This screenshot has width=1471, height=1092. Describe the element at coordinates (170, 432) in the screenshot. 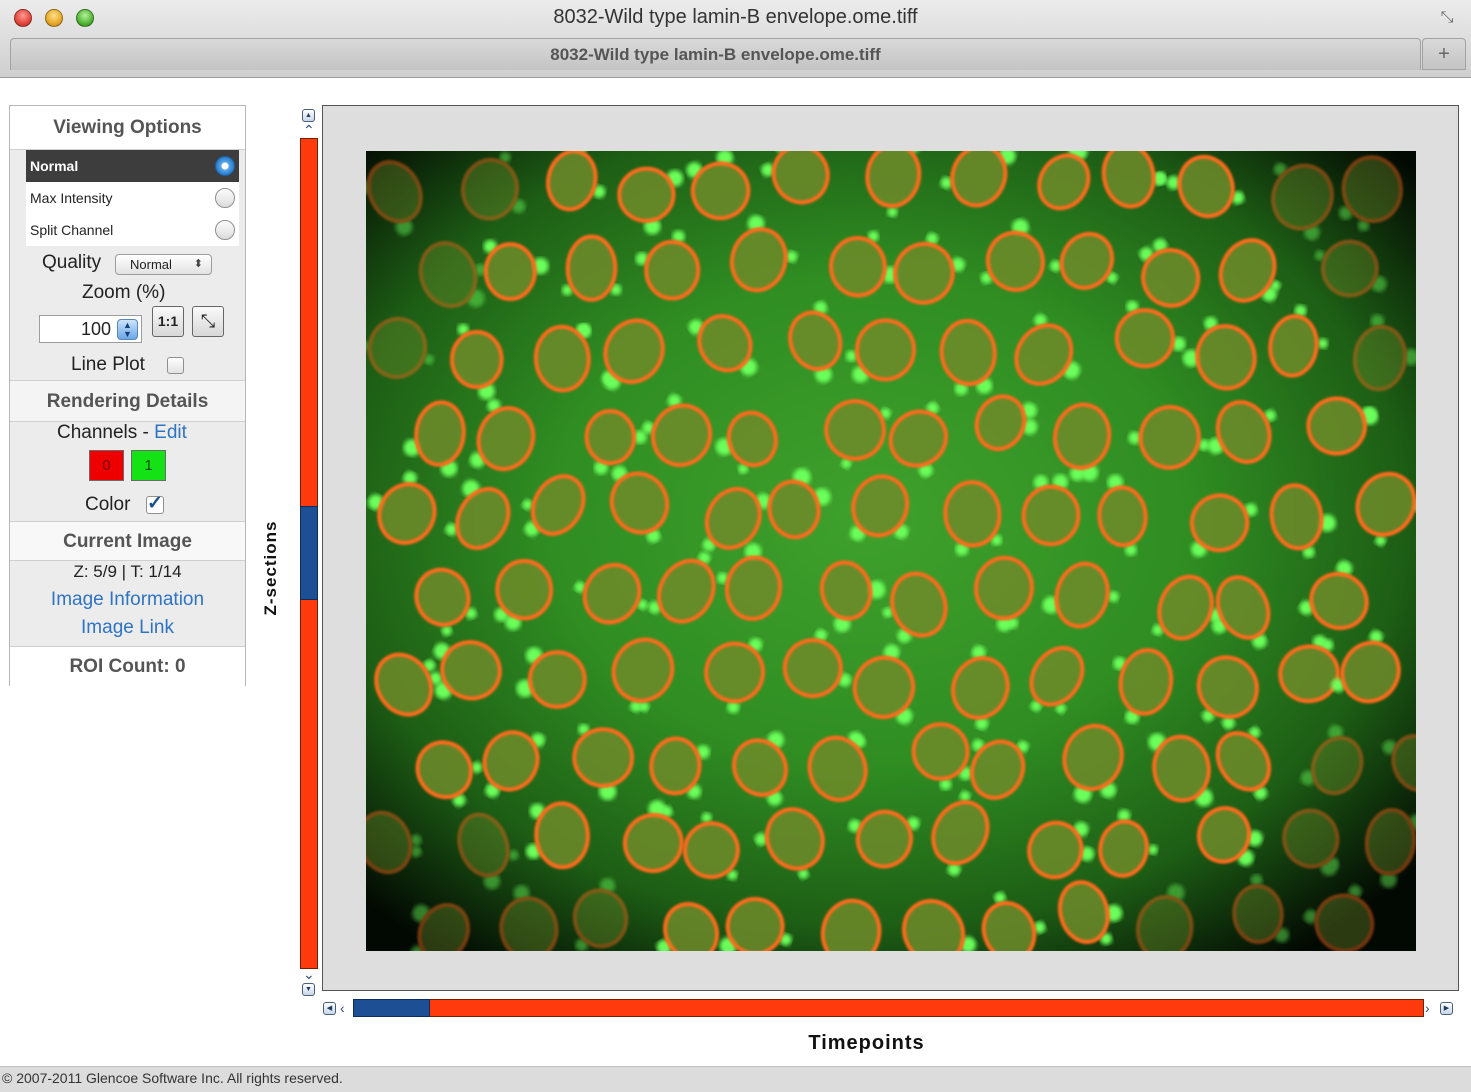

I see `channels-edit-link: Edit` at that location.